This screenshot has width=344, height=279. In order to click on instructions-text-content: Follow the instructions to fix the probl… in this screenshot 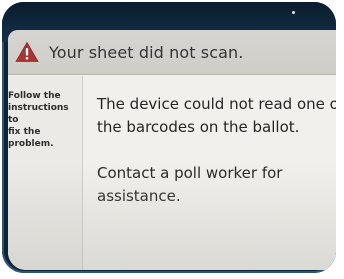, I will do `click(38, 120)`.